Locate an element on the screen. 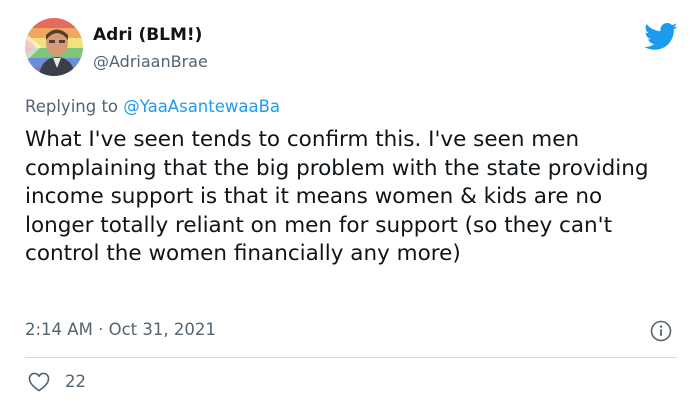  divider is located at coordinates (351, 357).